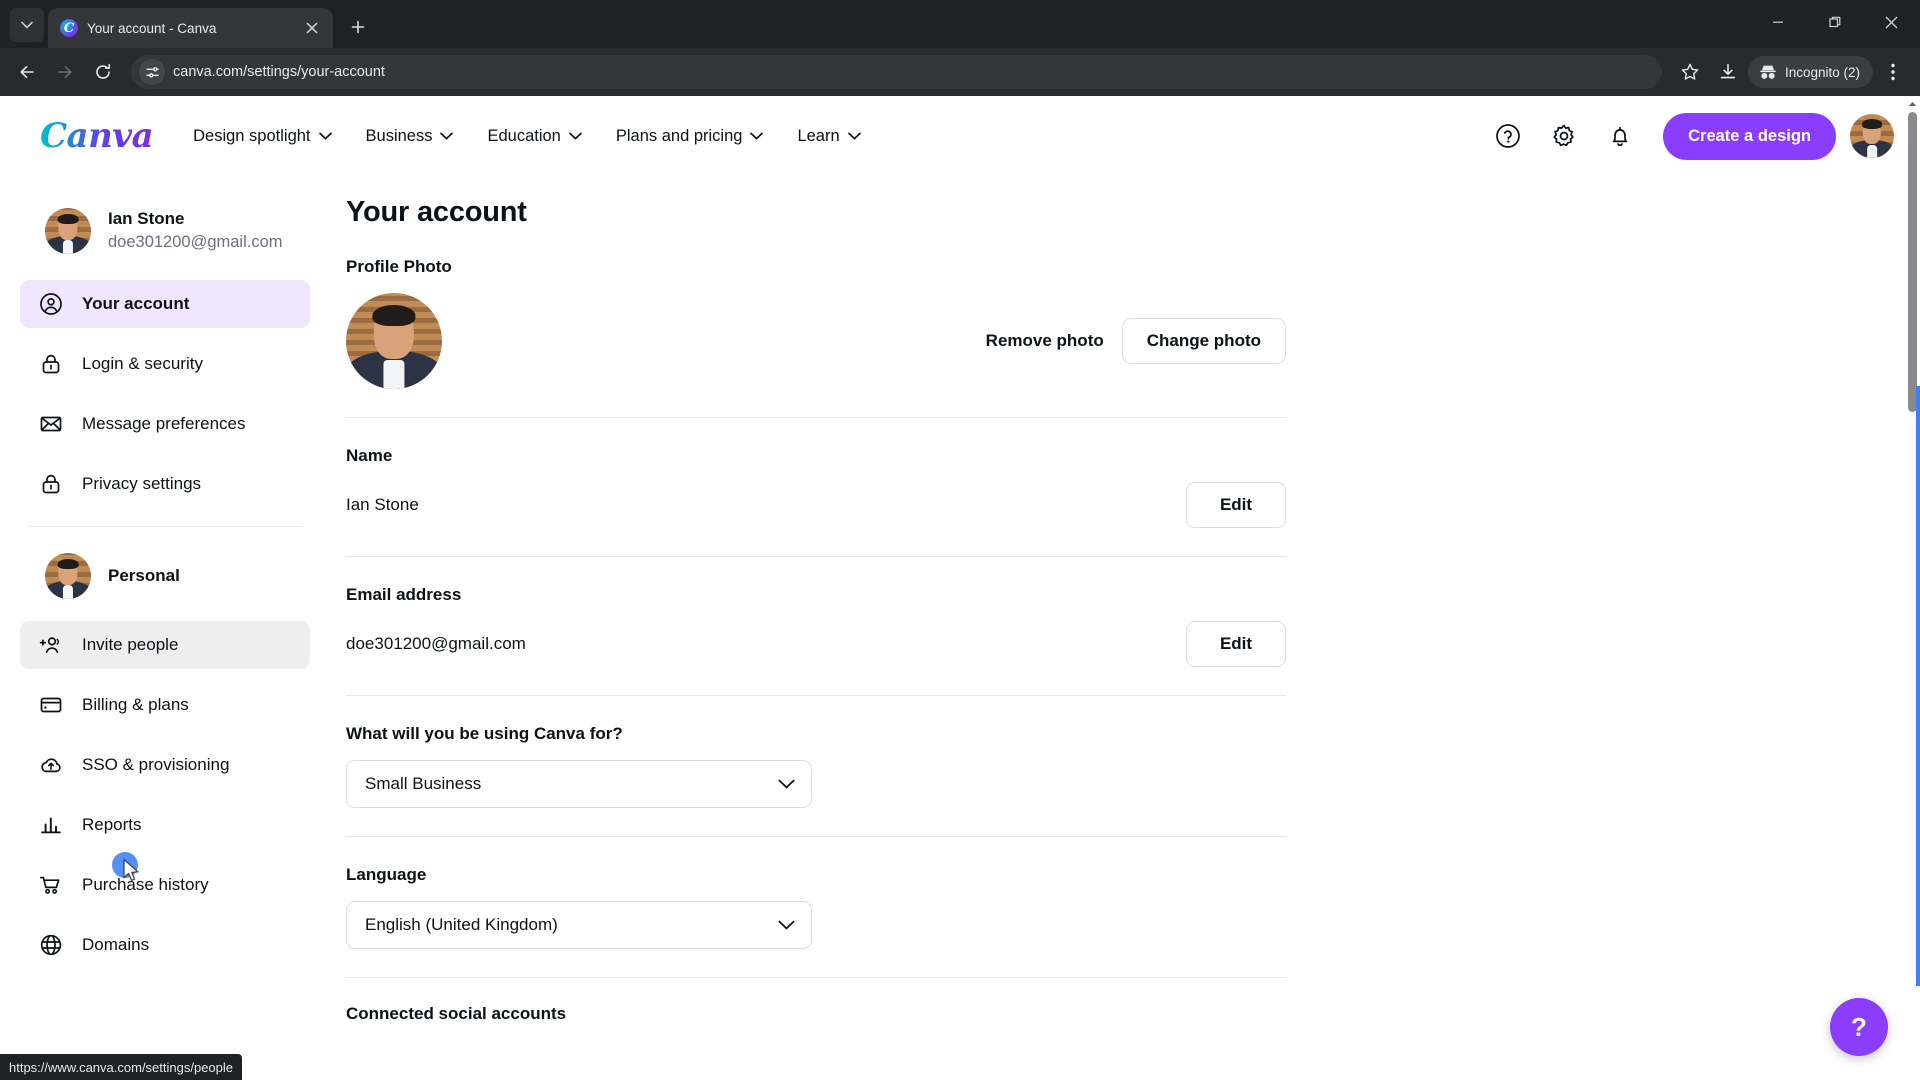 The width and height of the screenshot is (1920, 1080). Describe the element at coordinates (394, 341) in the screenshot. I see `profile-photo` at that location.